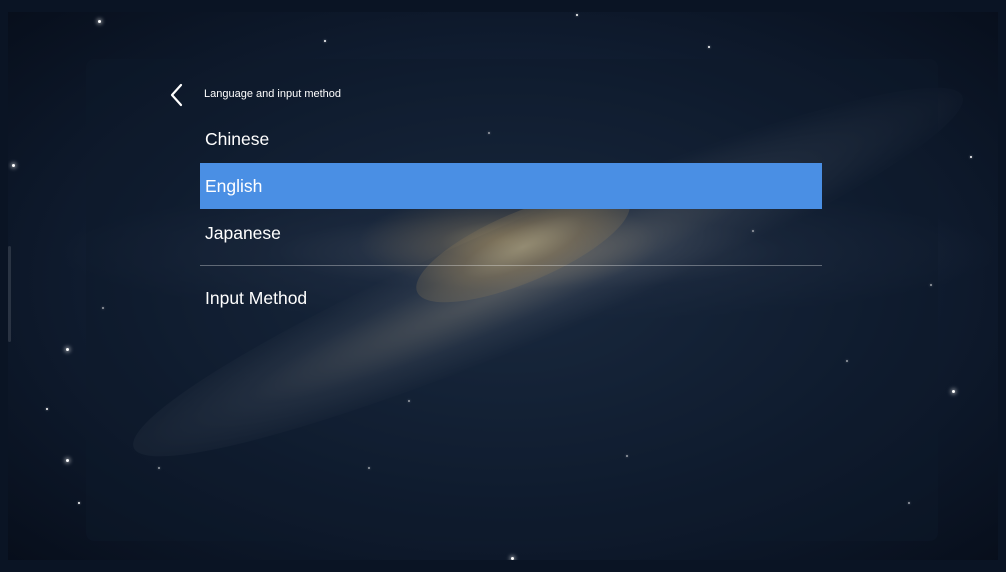 This screenshot has width=1006, height=572. I want to click on chevron-left-icon, so click(176, 95).